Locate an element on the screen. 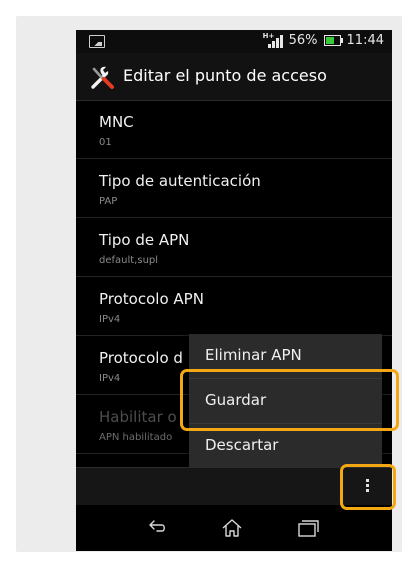 This screenshot has height=570, width=417. setting-apn-protocol: Protocolo APN IPv4 is located at coordinates (234, 306).